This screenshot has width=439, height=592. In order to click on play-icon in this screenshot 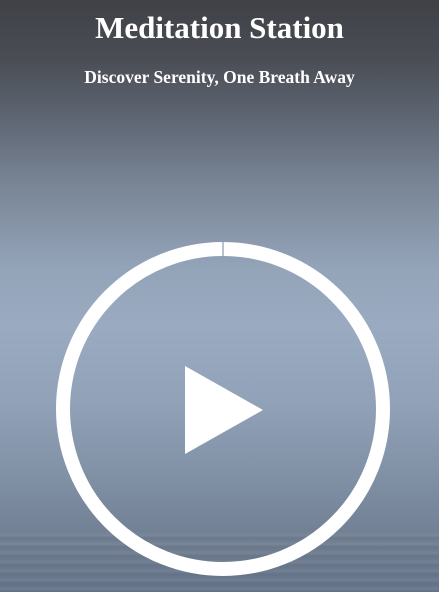, I will do `click(224, 410)`.